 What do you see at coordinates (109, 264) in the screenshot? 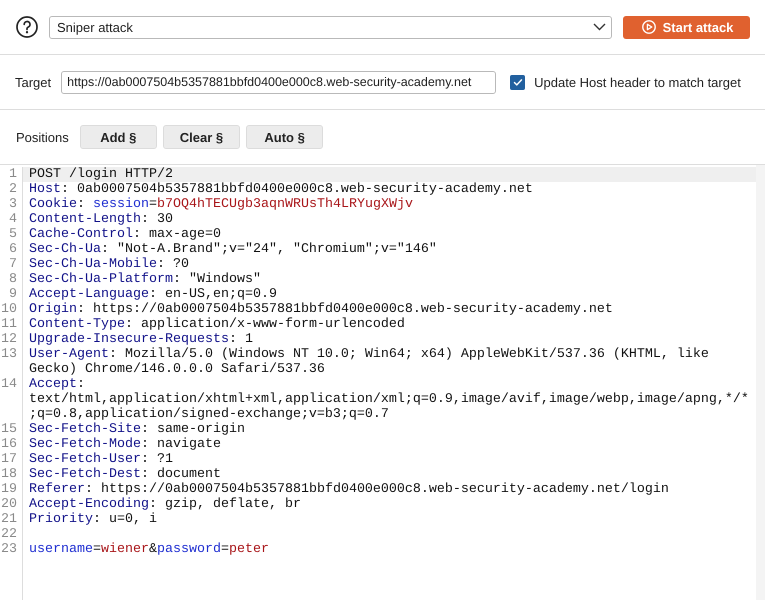
I see `code-line: Sec-Ch-Ua-Mobile: ?0` at bounding box center [109, 264].